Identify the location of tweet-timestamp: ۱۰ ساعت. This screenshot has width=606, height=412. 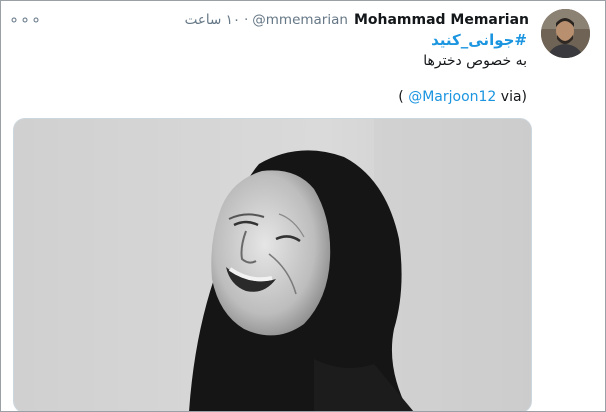
(213, 20).